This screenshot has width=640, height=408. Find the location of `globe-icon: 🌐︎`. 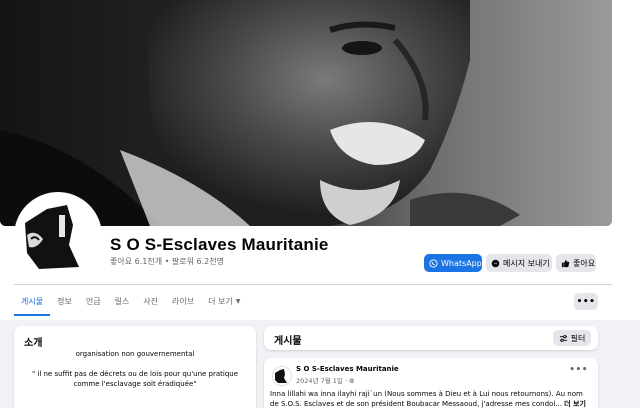

globe-icon: 🌐︎ is located at coordinates (352, 381).